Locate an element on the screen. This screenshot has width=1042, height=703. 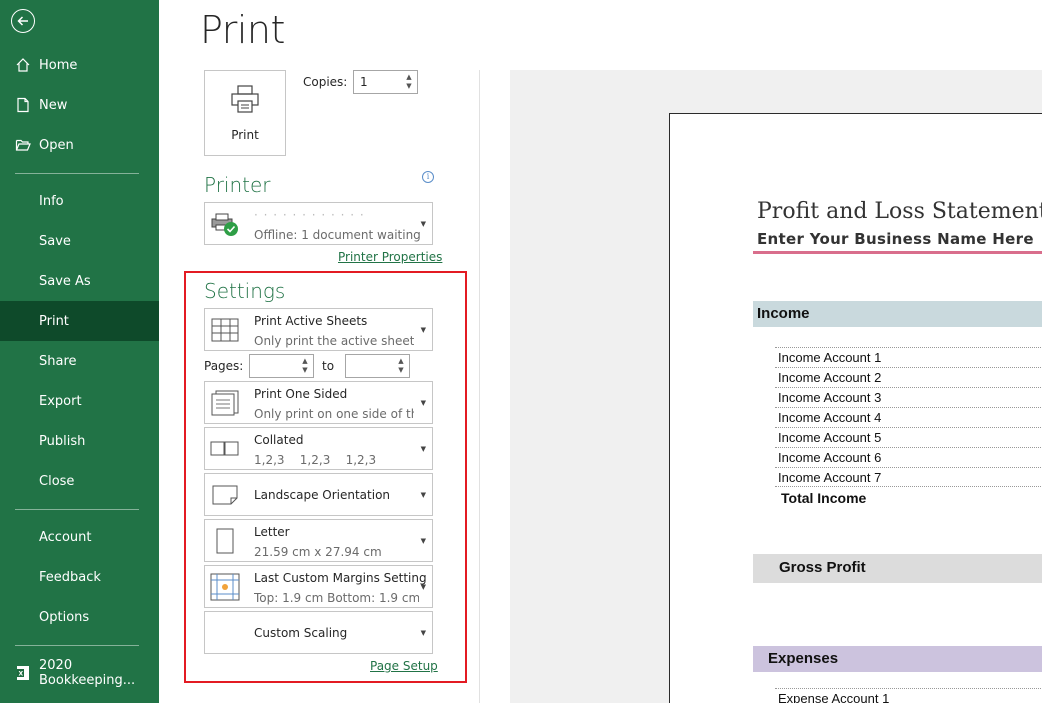
copies-label: Copies: is located at coordinates (325, 82).